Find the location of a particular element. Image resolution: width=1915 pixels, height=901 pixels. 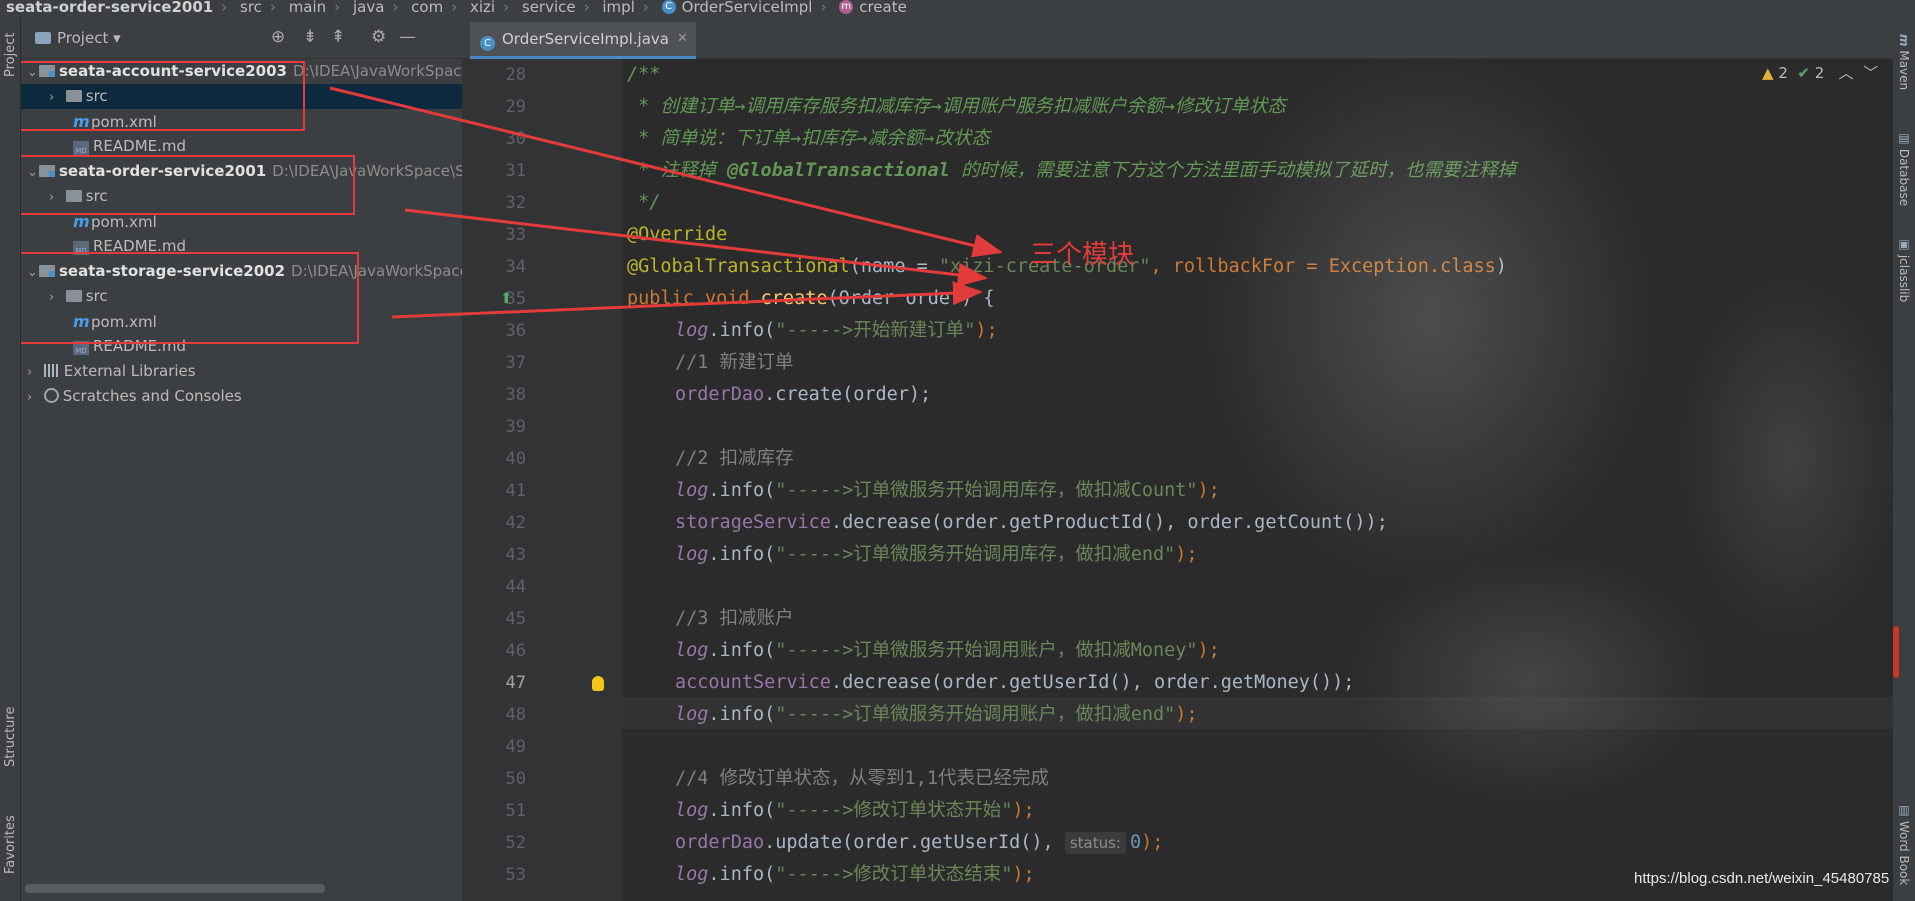

code-token: , rollbackFor = Exception. is located at coordinates (1295, 266).